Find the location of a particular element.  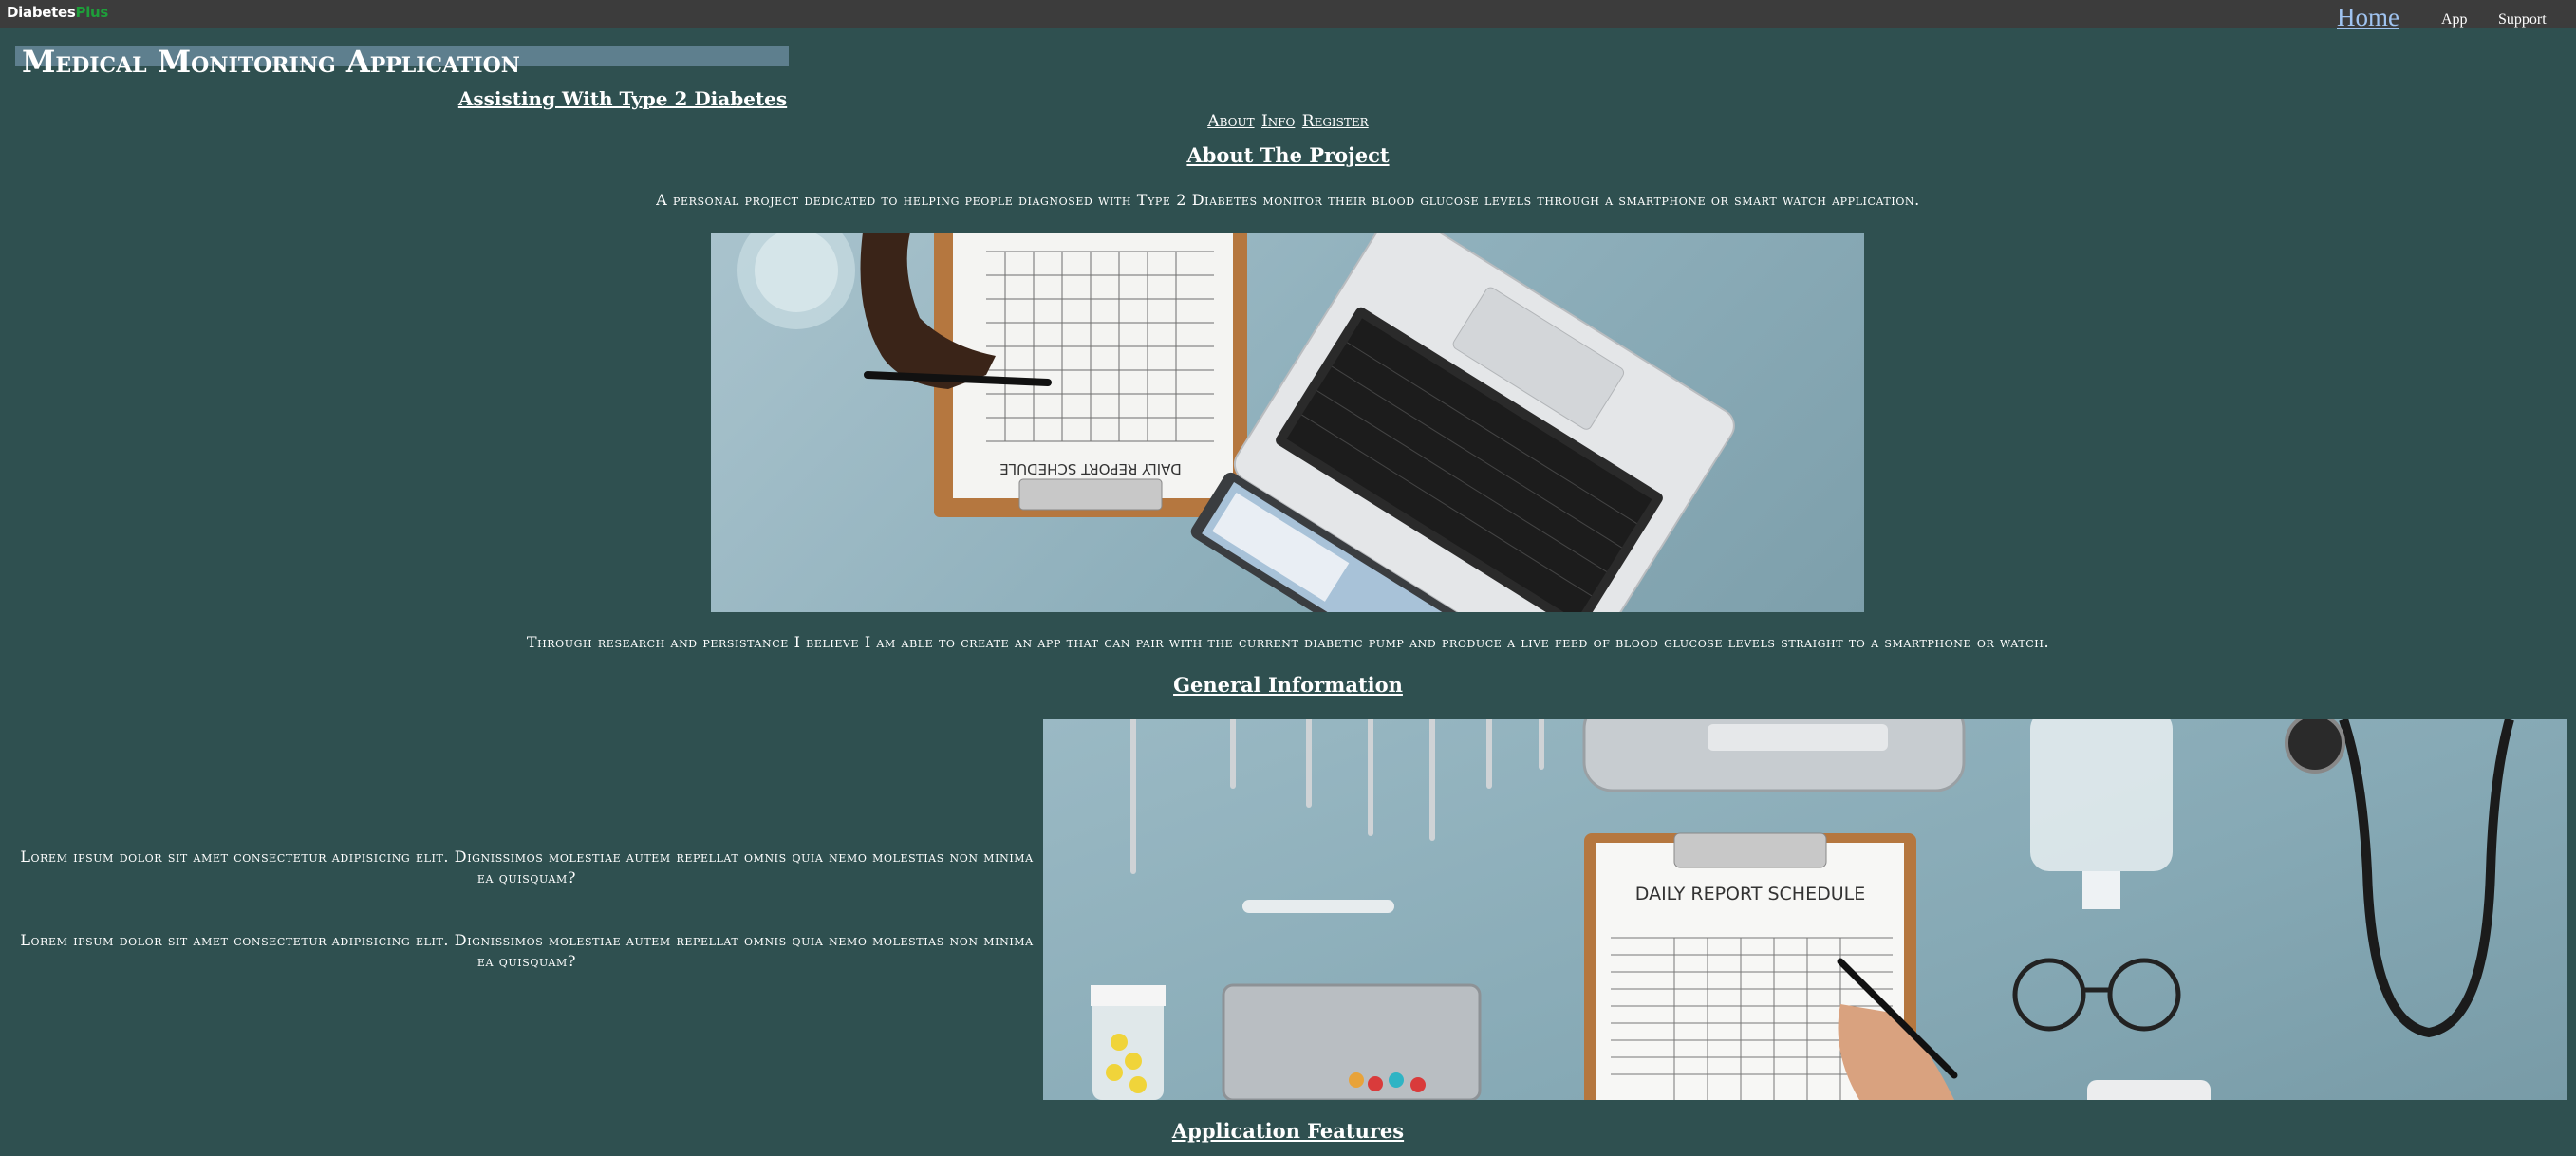

page-title: Medical Monitoring Application is located at coordinates (271, 62).